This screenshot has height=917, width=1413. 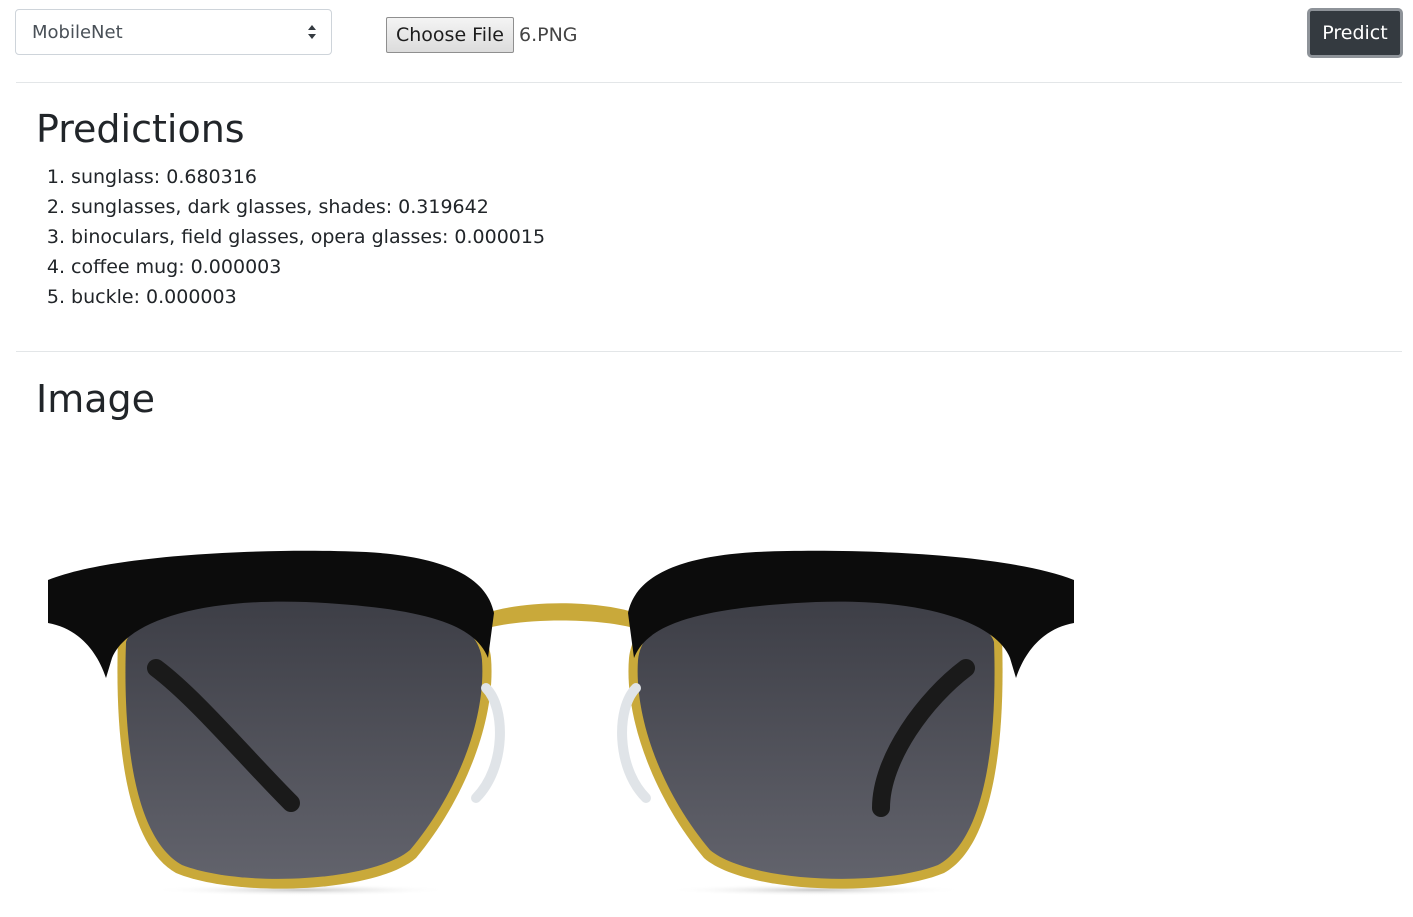 I want to click on image-title: Image, so click(x=96, y=399).